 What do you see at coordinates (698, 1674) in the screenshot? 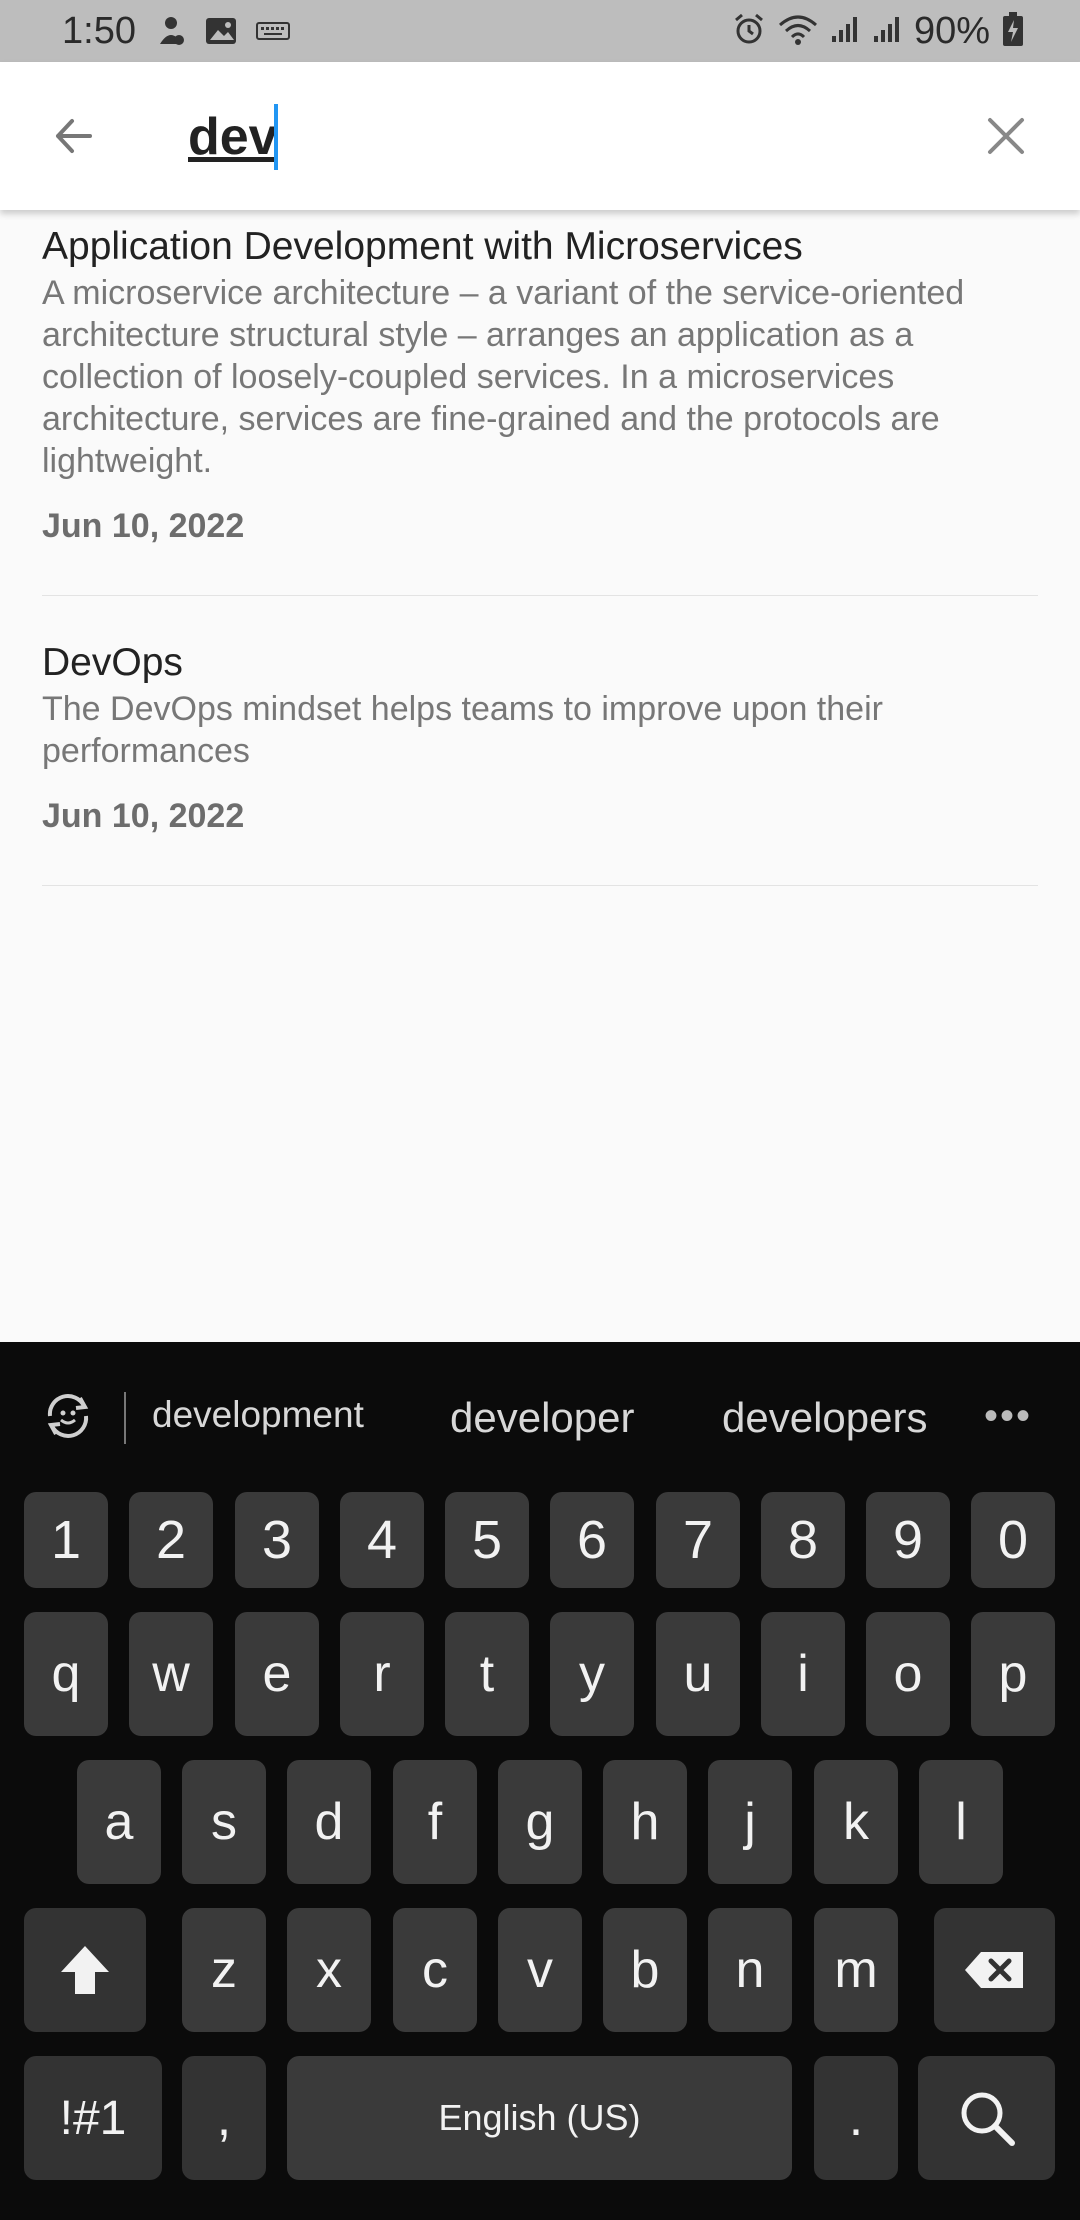
I see `key-u: u` at bounding box center [698, 1674].